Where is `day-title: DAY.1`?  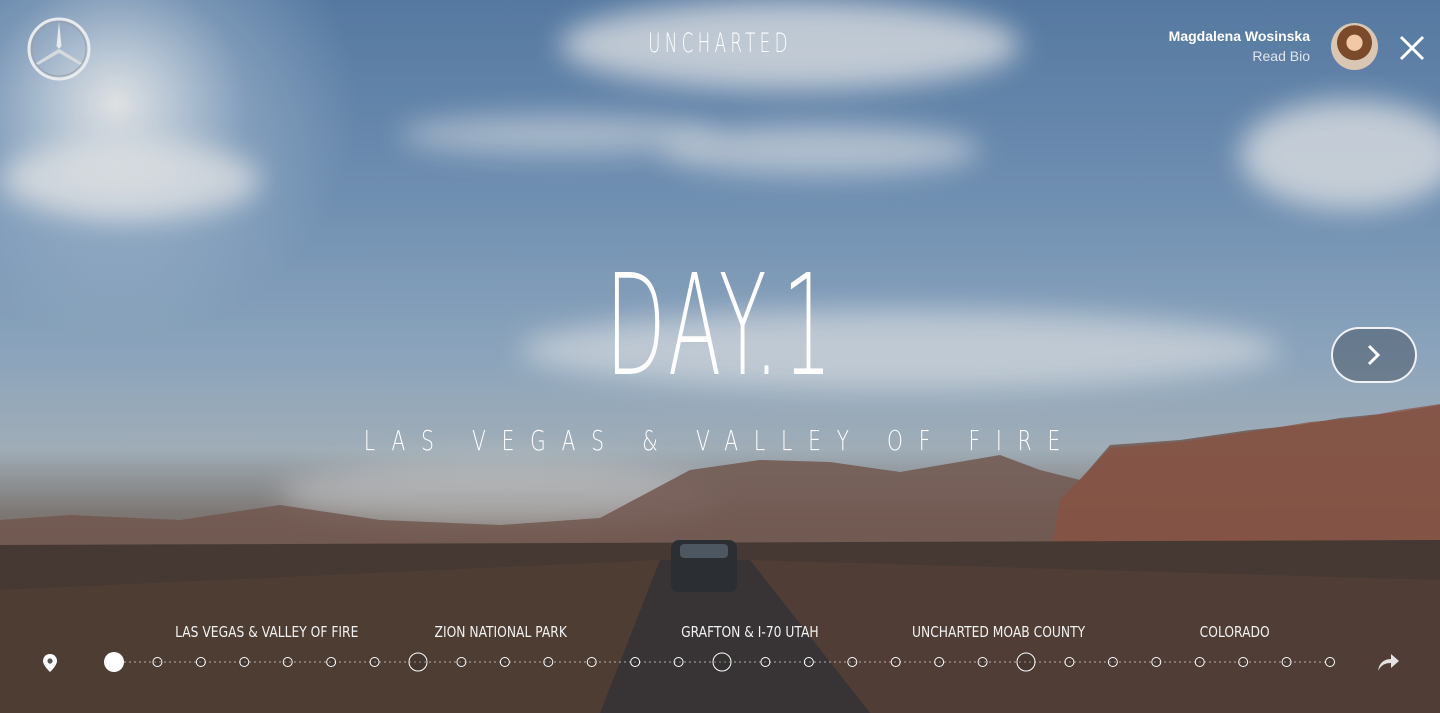 day-title: DAY.1 is located at coordinates (720, 326).